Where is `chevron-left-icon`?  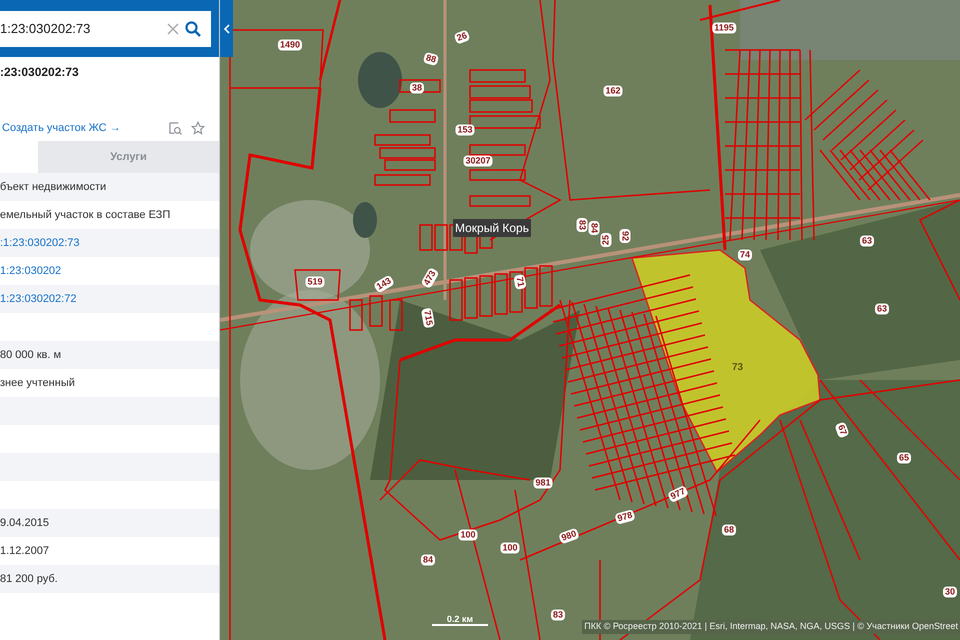 chevron-left-icon is located at coordinates (226, 29).